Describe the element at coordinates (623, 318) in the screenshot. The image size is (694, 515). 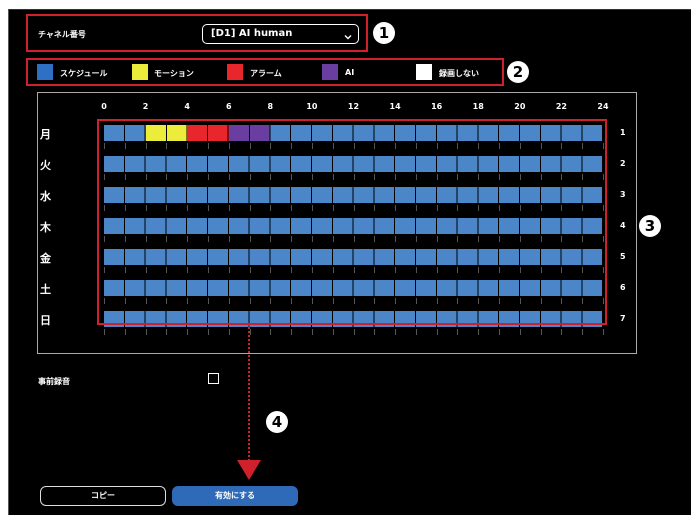
I see `row-number: 7` at that location.